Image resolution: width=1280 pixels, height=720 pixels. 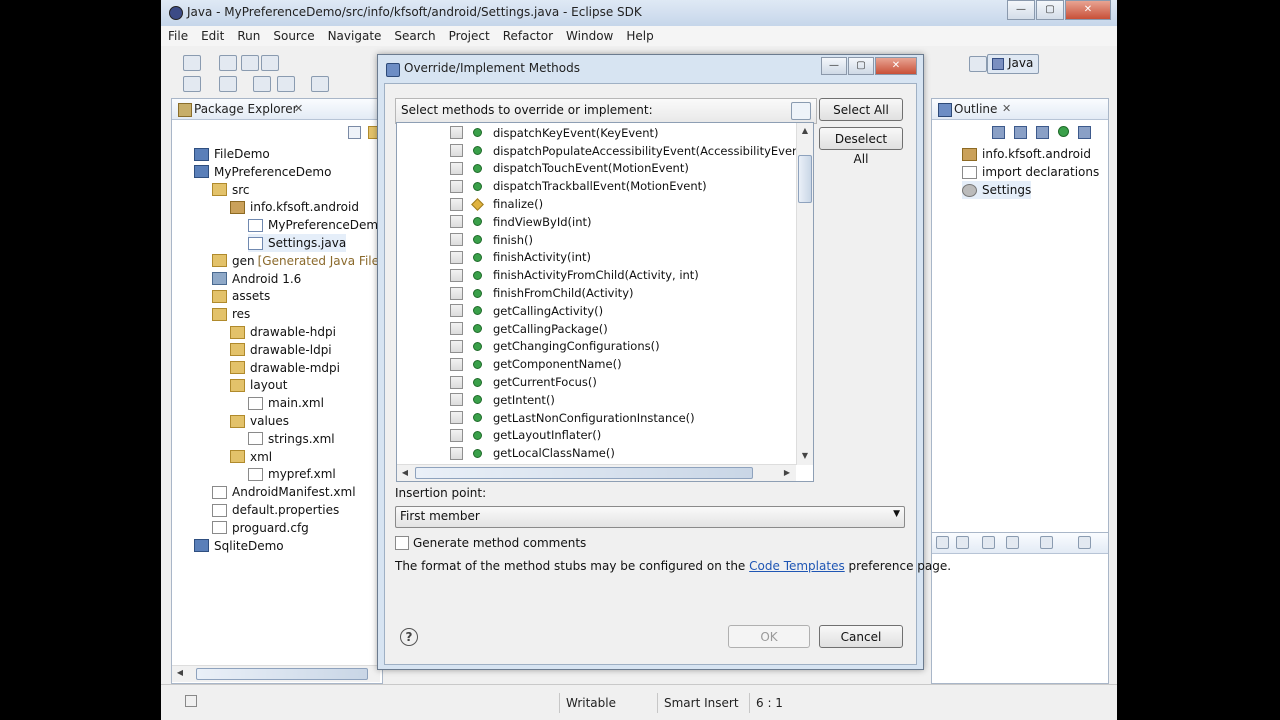 What do you see at coordinates (1020, 109) in the screenshot?
I see `outline-tab: Outline ✕` at bounding box center [1020, 109].